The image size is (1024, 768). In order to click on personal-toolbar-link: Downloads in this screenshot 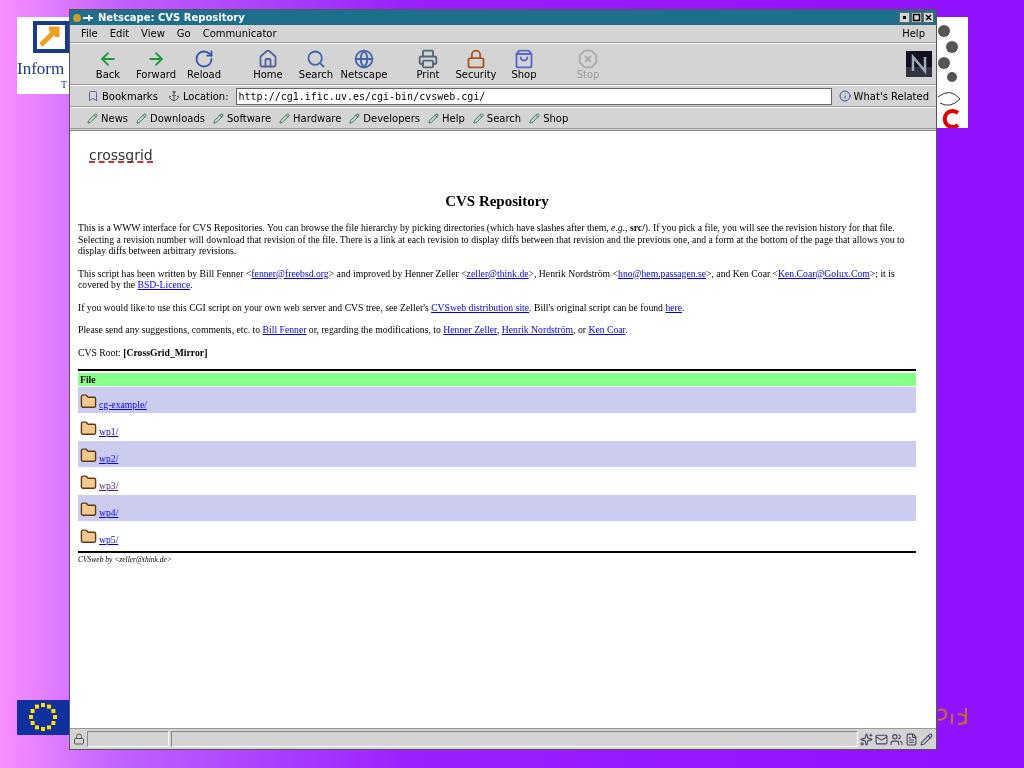, I will do `click(170, 118)`.